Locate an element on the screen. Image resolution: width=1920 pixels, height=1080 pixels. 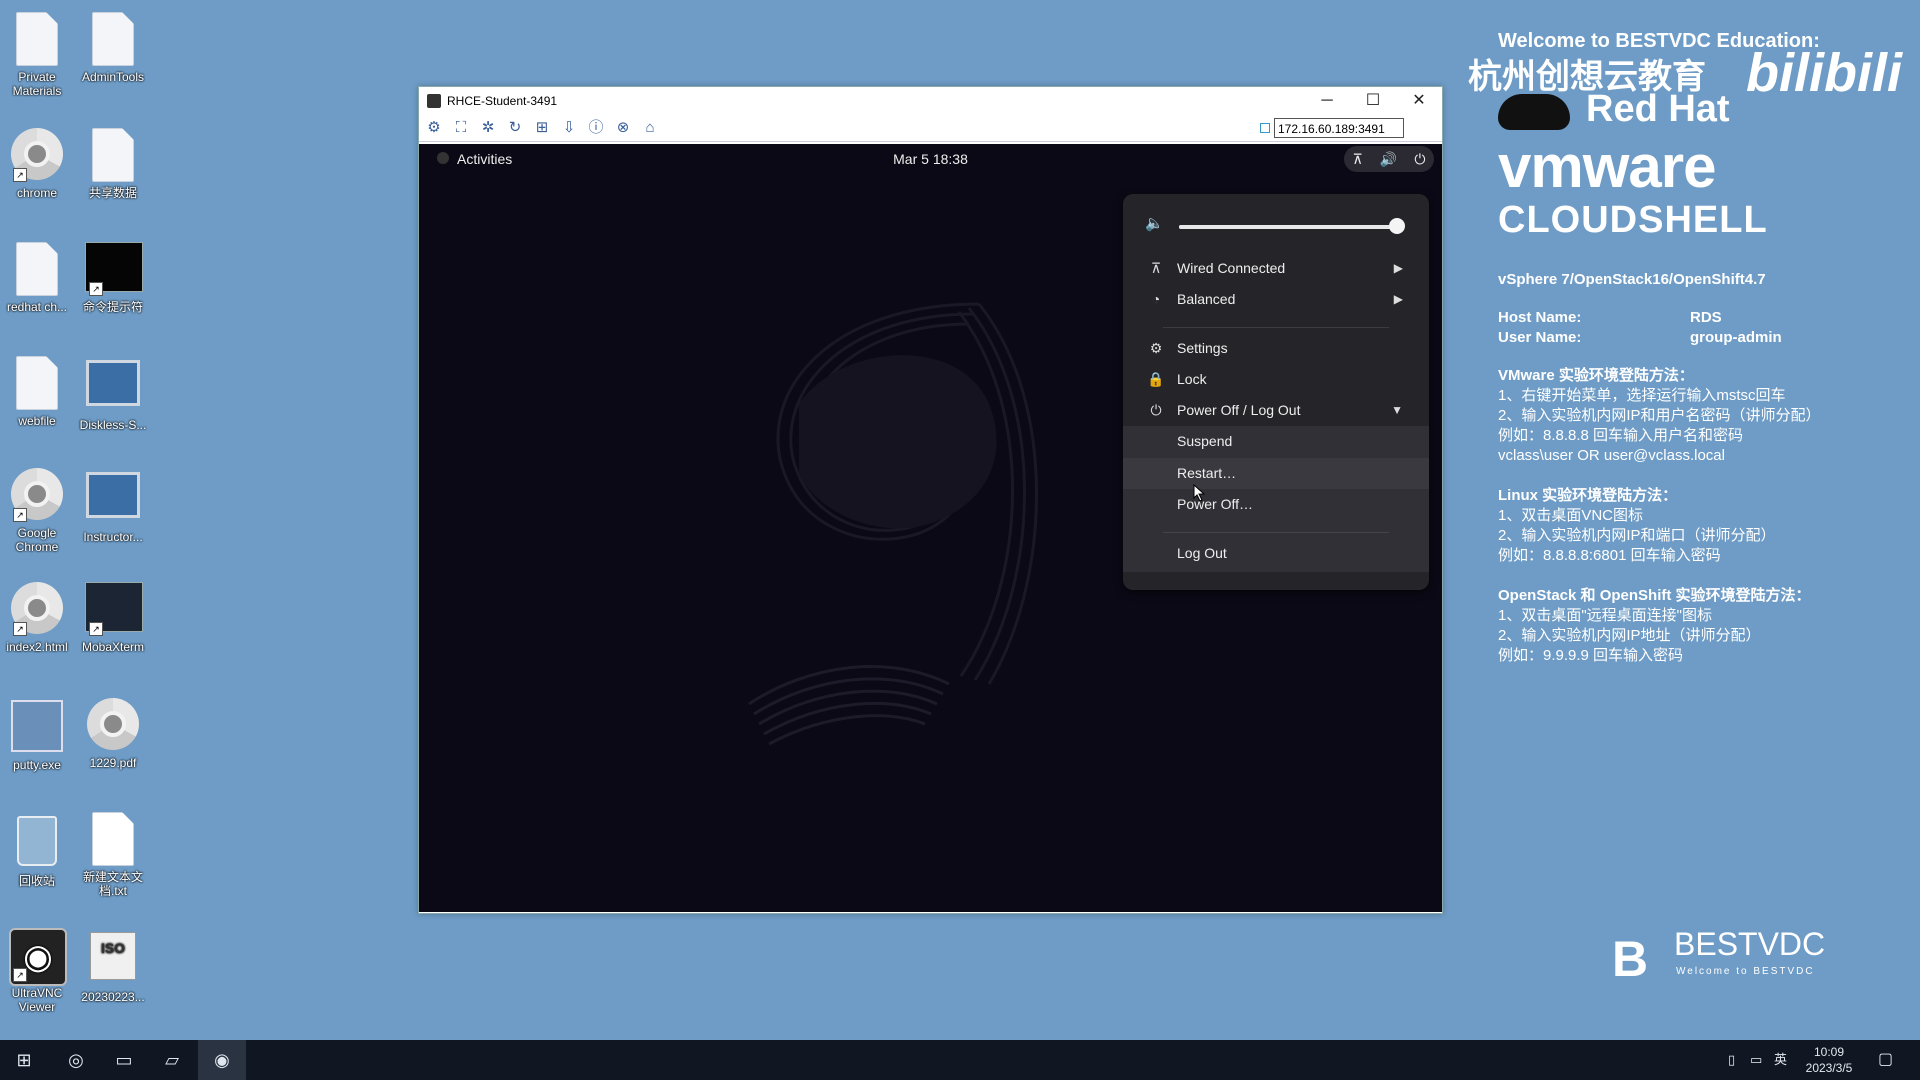
chat-icon: ⌂ is located at coordinates (650, 128).